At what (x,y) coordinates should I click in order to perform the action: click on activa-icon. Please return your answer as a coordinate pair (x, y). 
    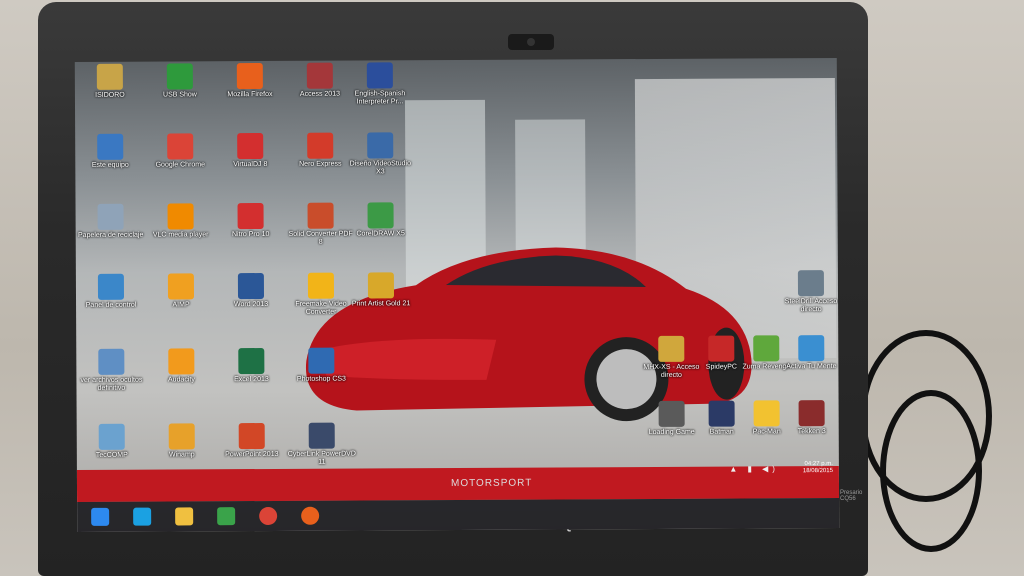
    Looking at the image, I should click on (811, 348).